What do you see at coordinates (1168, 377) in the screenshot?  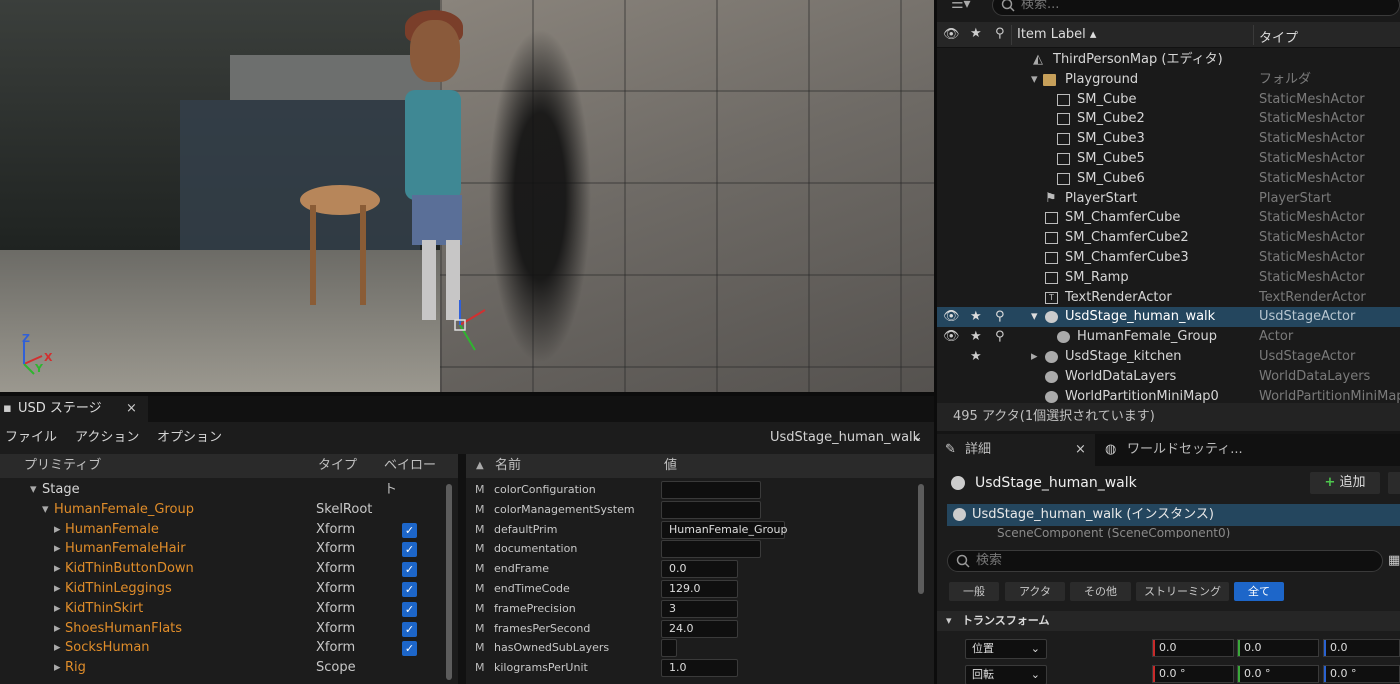 I see `outliner-row: WorldDataLayers WorldDataLayers` at bounding box center [1168, 377].